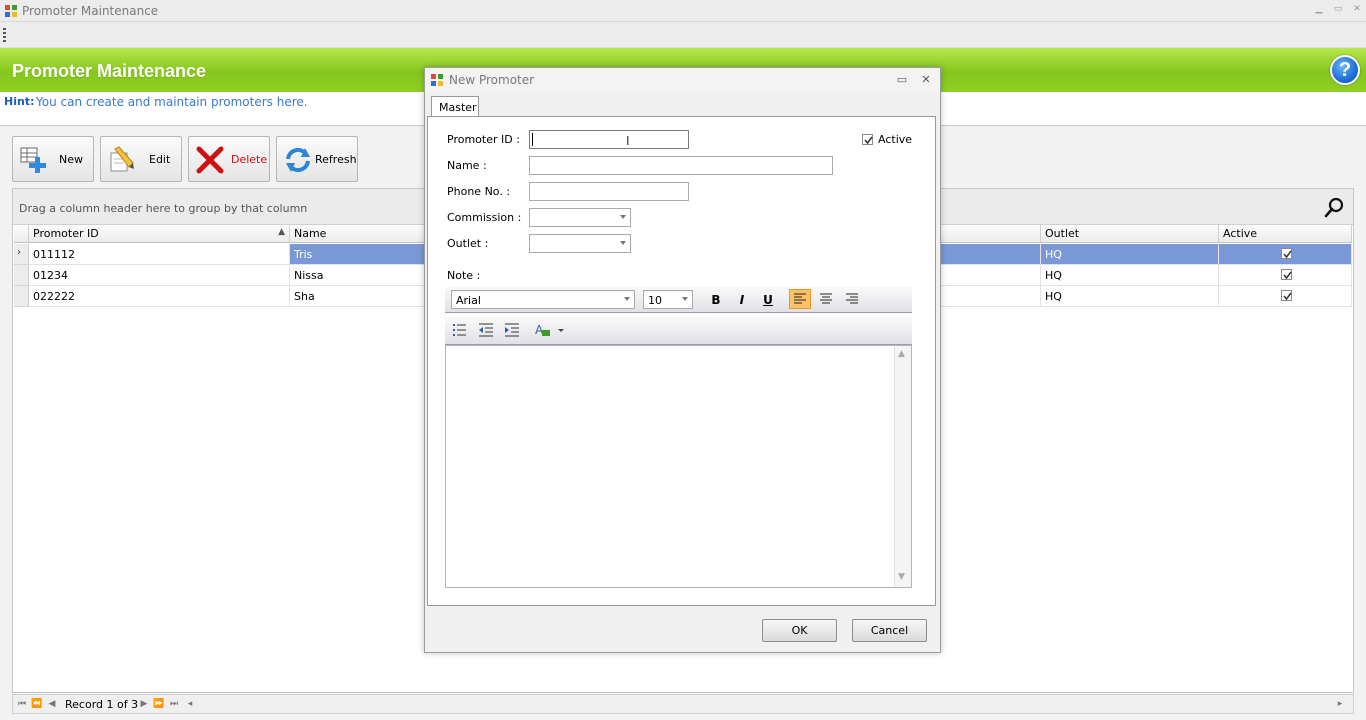 The image size is (1366, 720). Describe the element at coordinates (159, 234) in the screenshot. I see `column-header-promoter-id: Promoter ID ▲` at that location.